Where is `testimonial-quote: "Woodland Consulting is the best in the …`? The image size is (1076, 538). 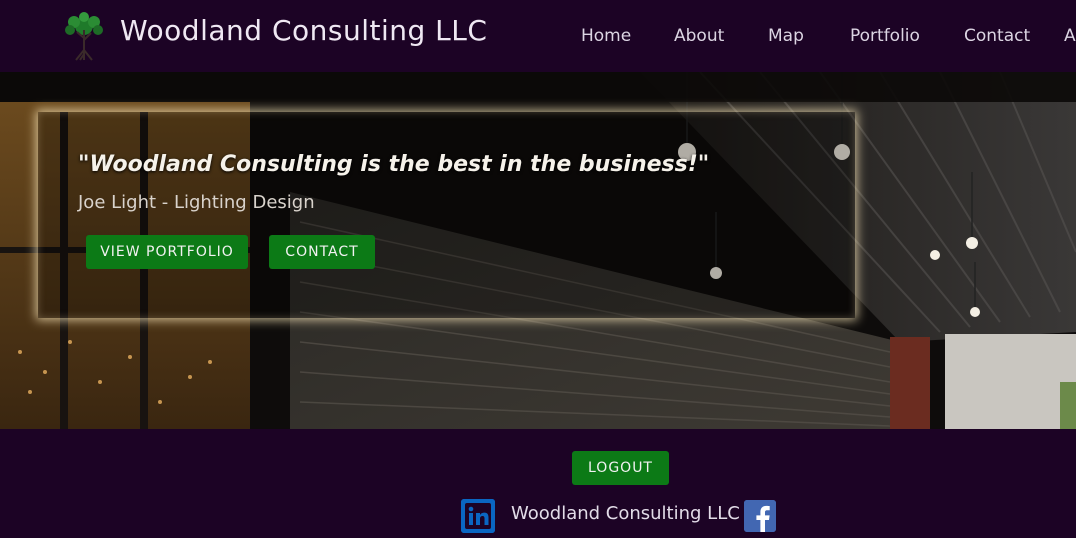 testimonial-quote: "Woodland Consulting is the best in the … is located at coordinates (394, 164).